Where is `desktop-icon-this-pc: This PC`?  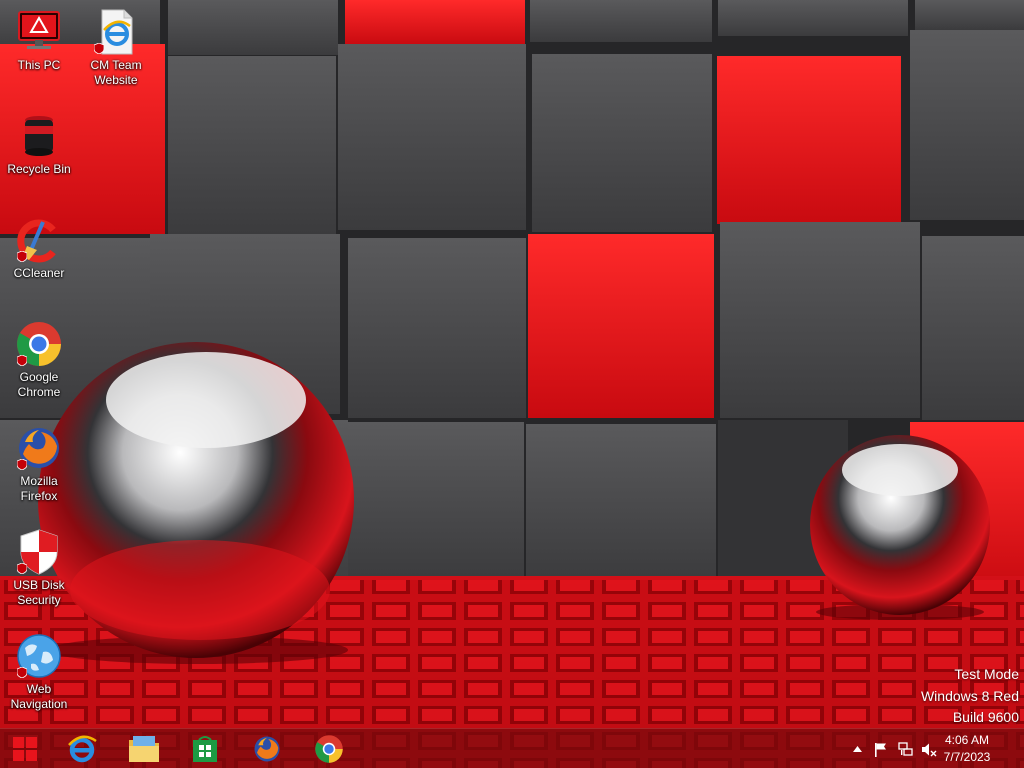
desktop-icon-this-pc: This PC is located at coordinates (39, 40).